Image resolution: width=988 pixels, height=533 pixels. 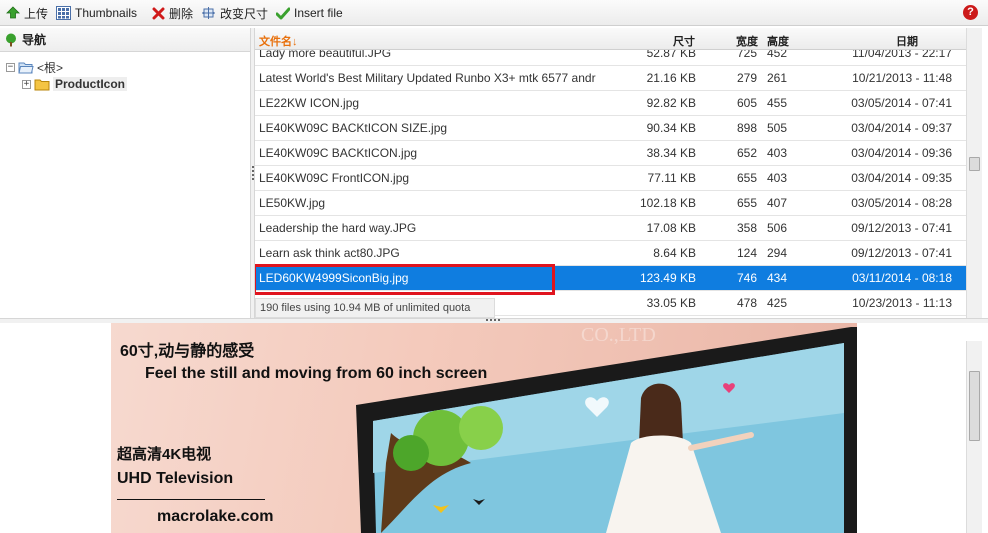 What do you see at coordinates (777, 278) in the screenshot?
I see `image-height-cell: 434` at bounding box center [777, 278].